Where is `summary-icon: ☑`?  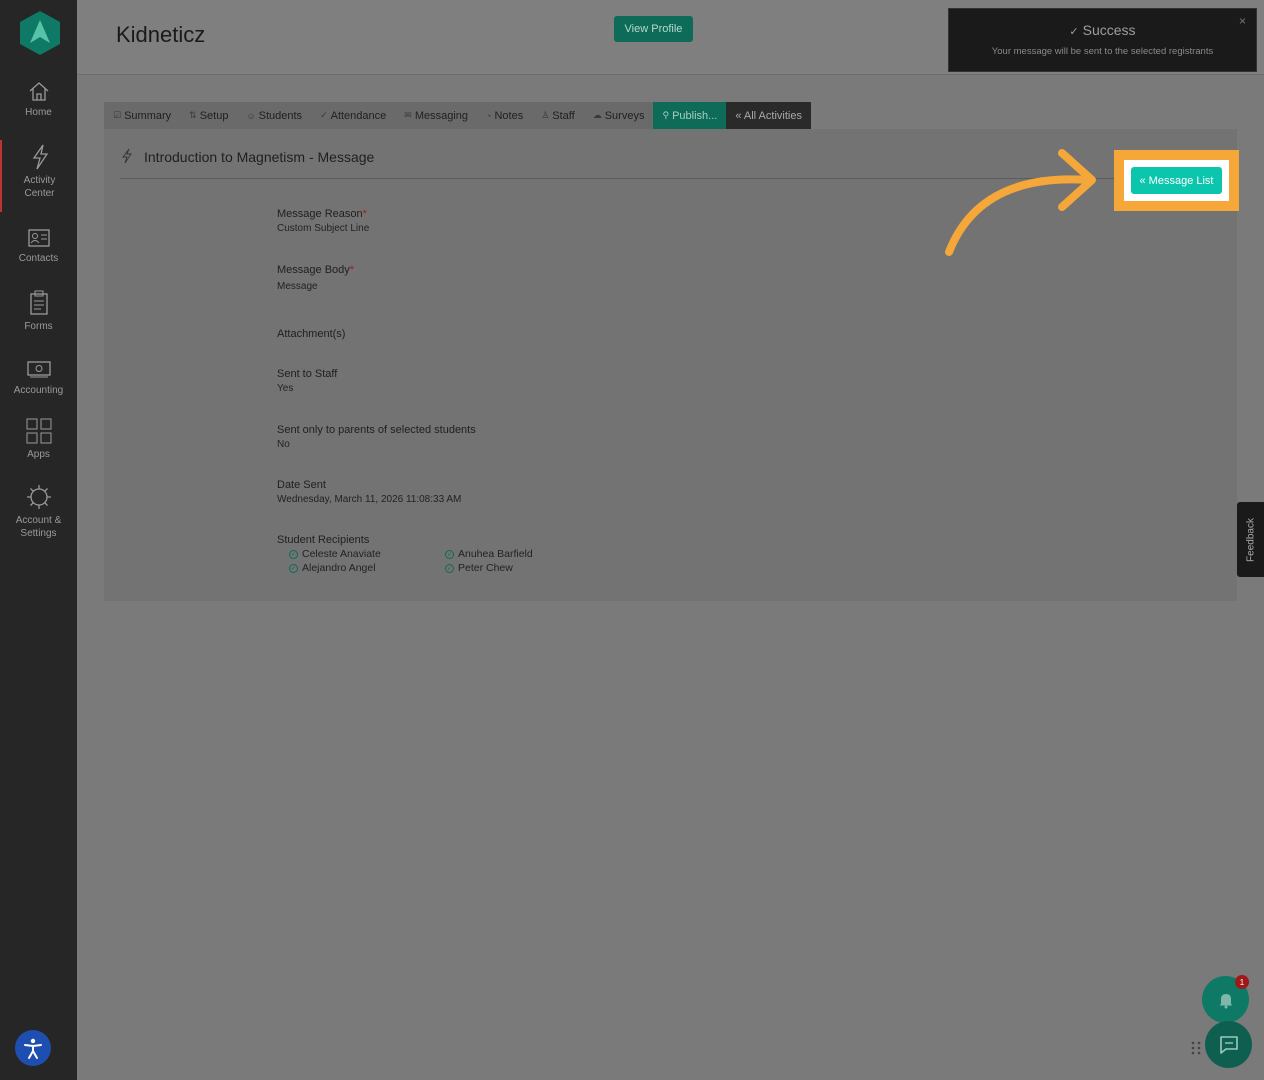
summary-icon: ☑ is located at coordinates (117, 115).